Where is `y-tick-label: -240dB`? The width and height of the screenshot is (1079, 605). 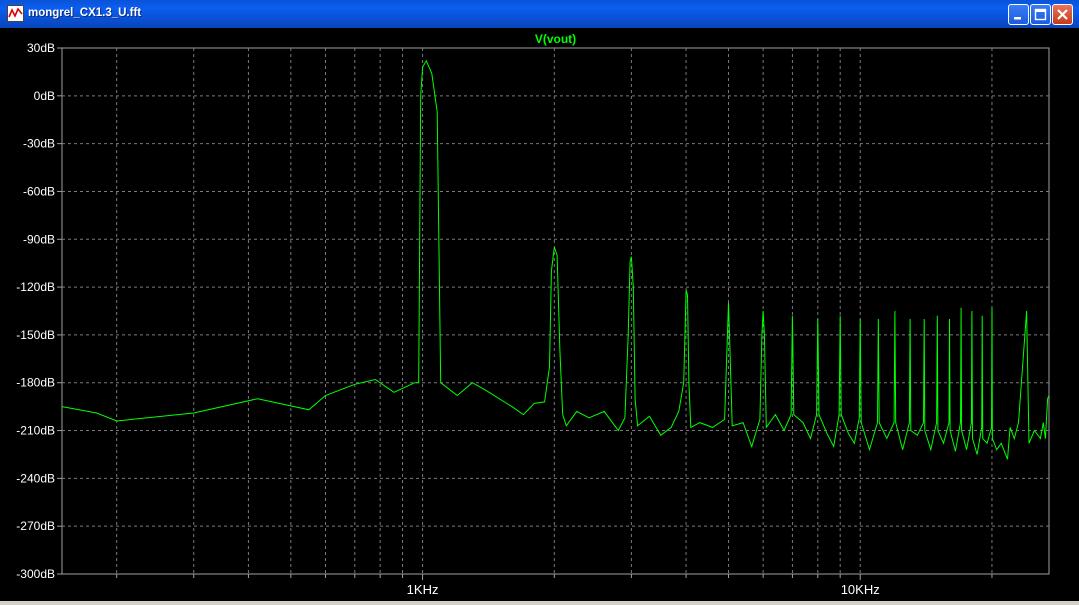 y-tick-label: -240dB is located at coordinates (35, 478).